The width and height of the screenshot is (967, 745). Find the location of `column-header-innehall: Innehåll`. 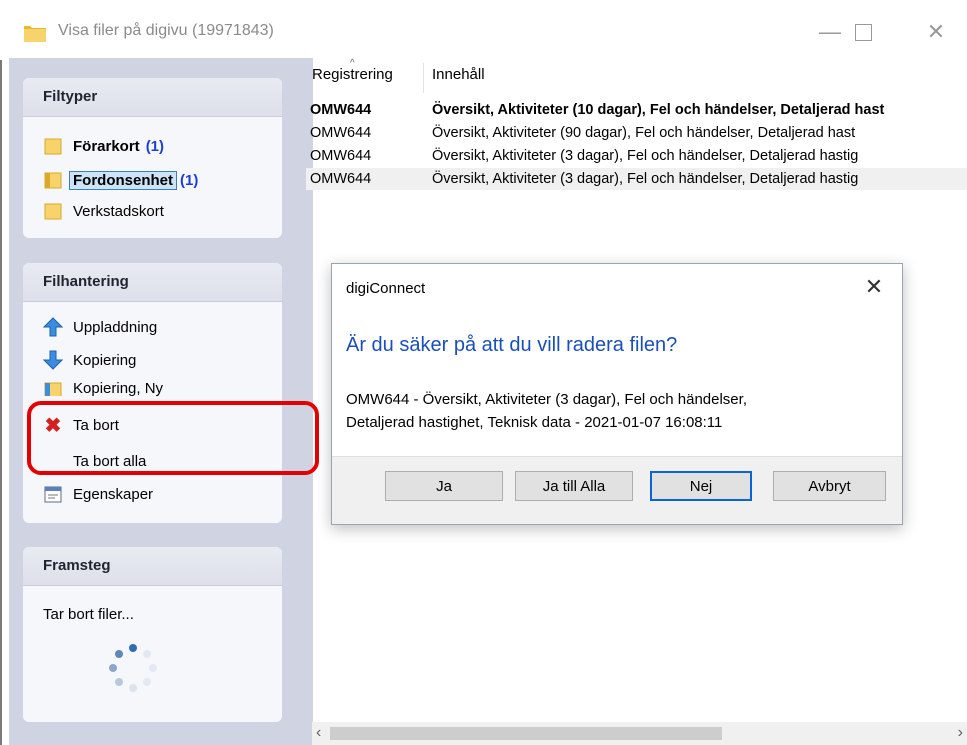

column-header-innehall: Innehåll is located at coordinates (458, 74).